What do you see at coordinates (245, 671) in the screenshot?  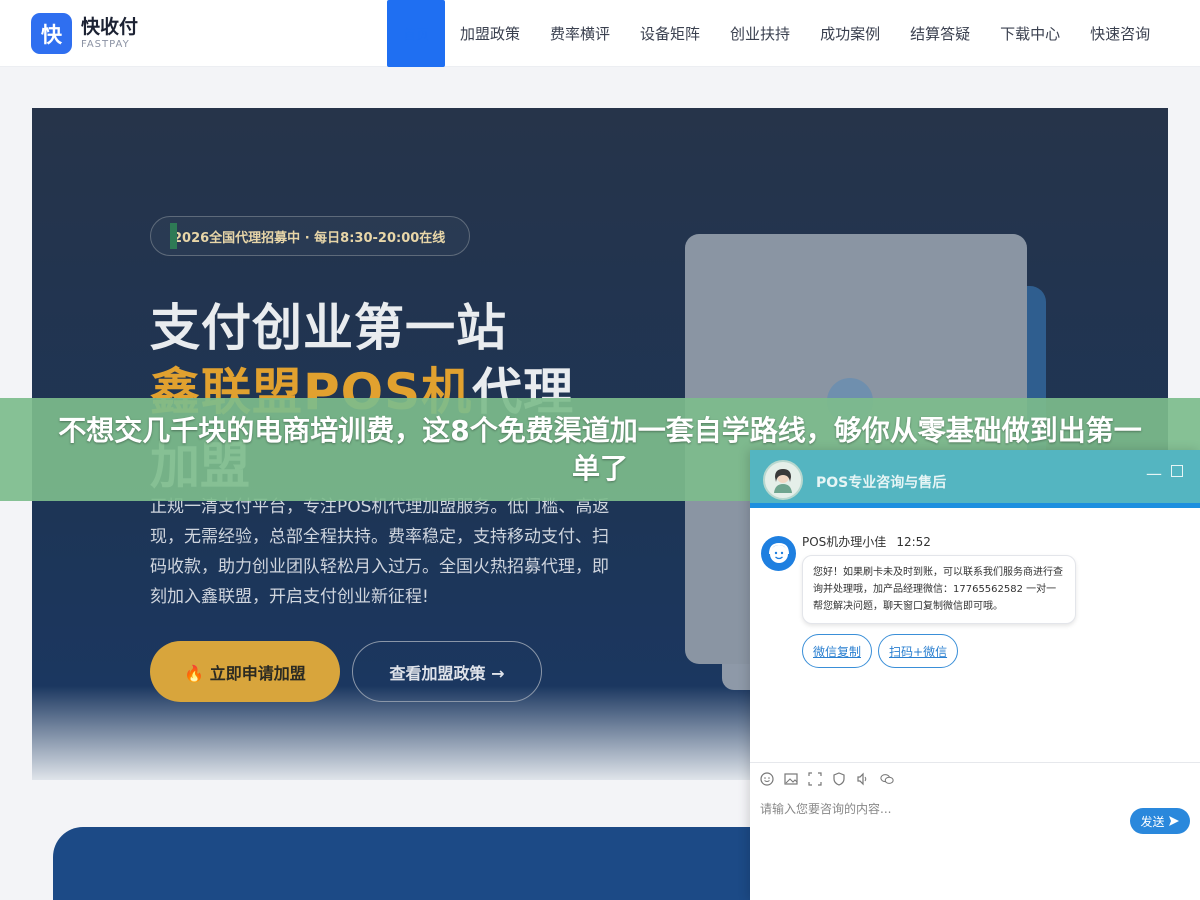 I see `apply-franchise-button: 🔥 立即申请加盟` at bounding box center [245, 671].